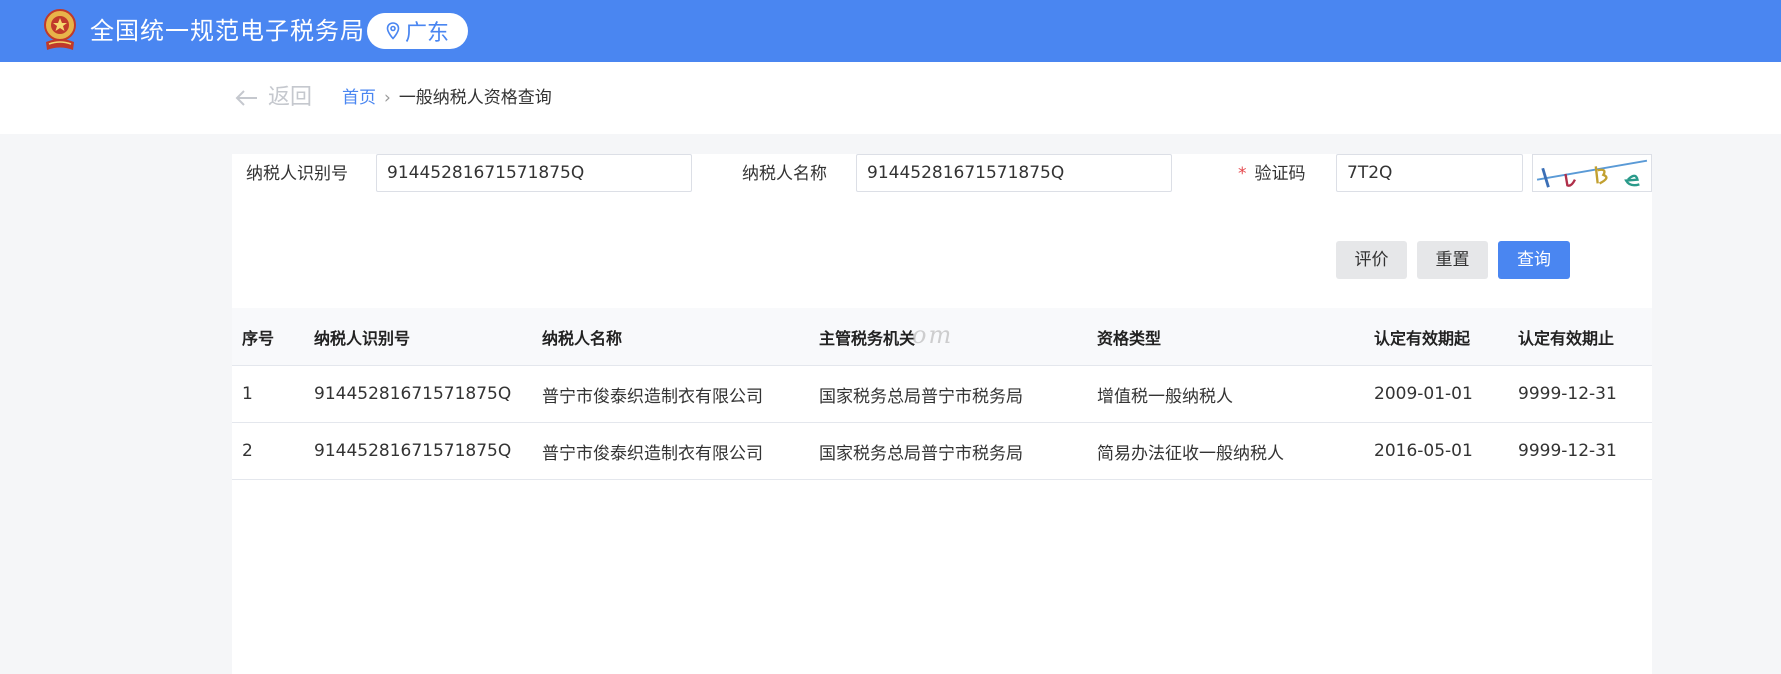  I want to click on table-cell: 1, so click(247, 394).